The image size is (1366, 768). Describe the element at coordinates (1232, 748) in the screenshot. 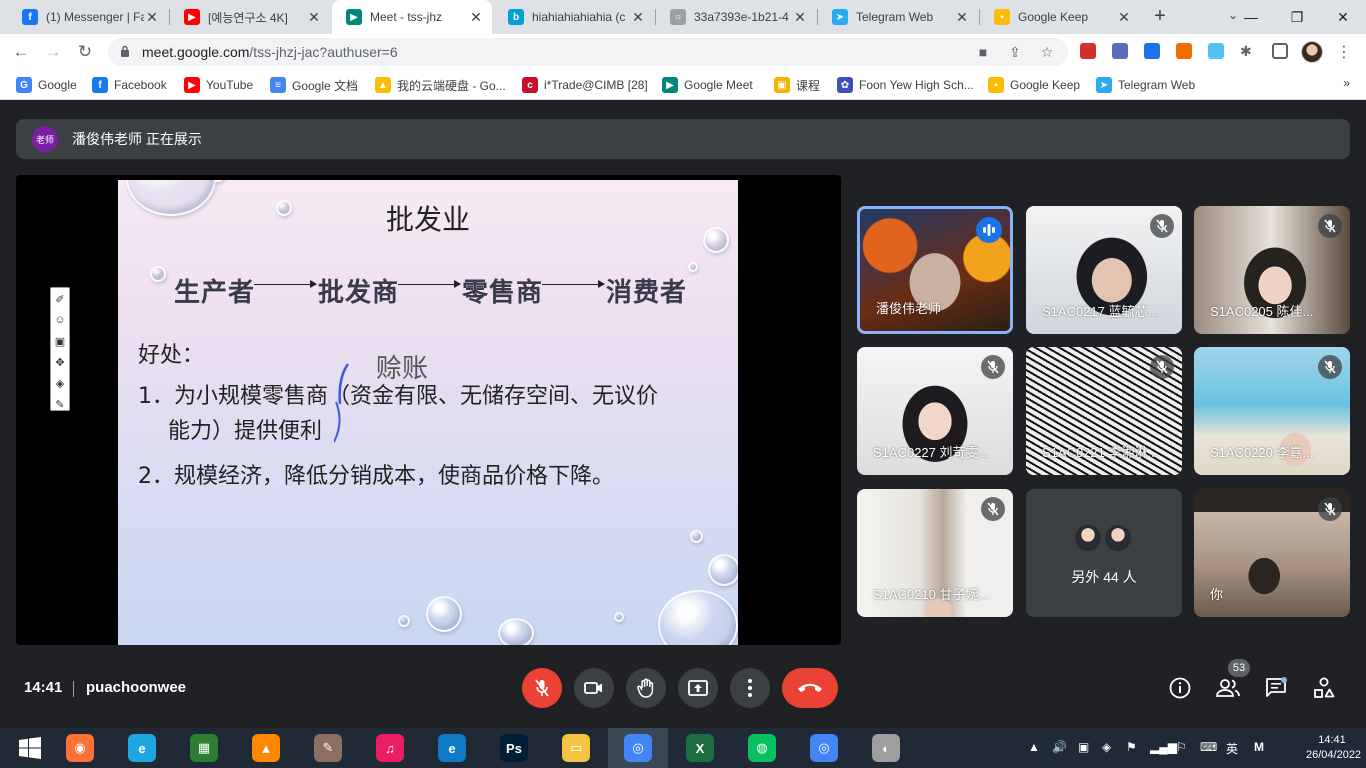

I see `ime-language: 英` at that location.